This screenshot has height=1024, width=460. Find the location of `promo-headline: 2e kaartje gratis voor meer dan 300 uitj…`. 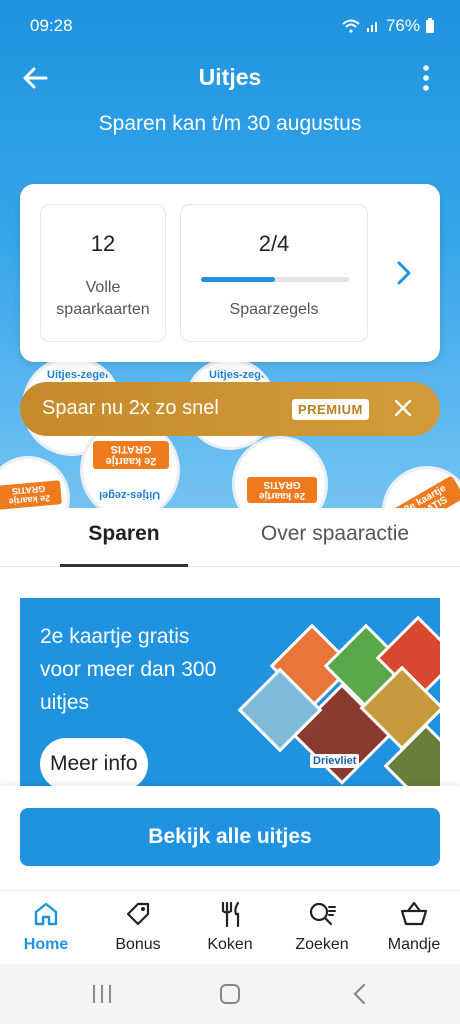

promo-headline: 2e kaartje gratis voor meer dan 300 uitj… is located at coordinates (128, 669).